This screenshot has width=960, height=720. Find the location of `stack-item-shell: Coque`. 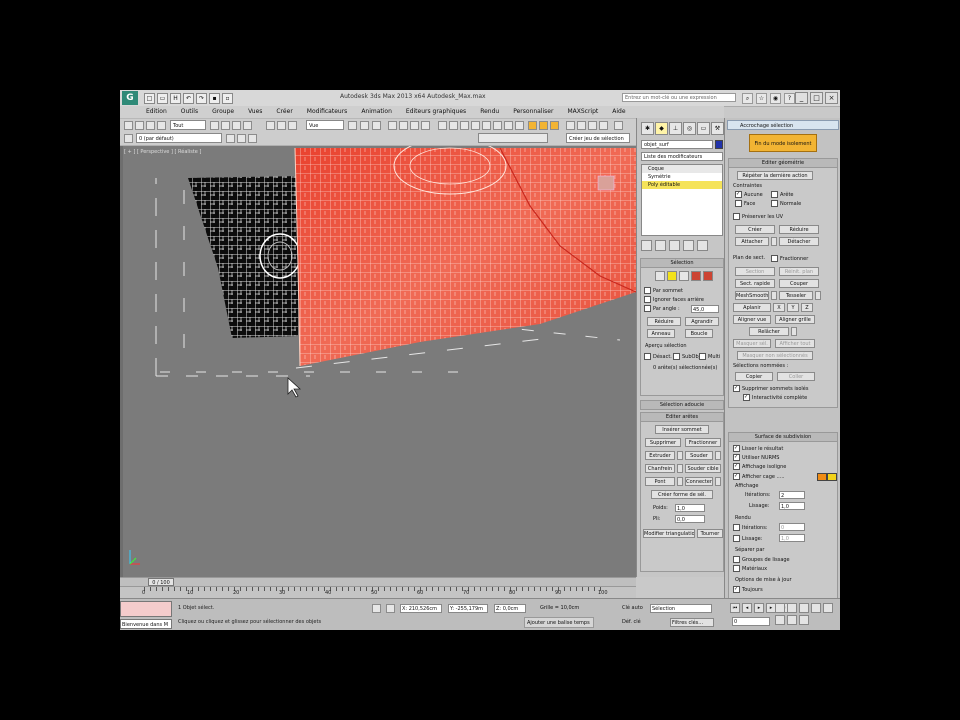

stack-item-shell: Coque is located at coordinates (682, 169).